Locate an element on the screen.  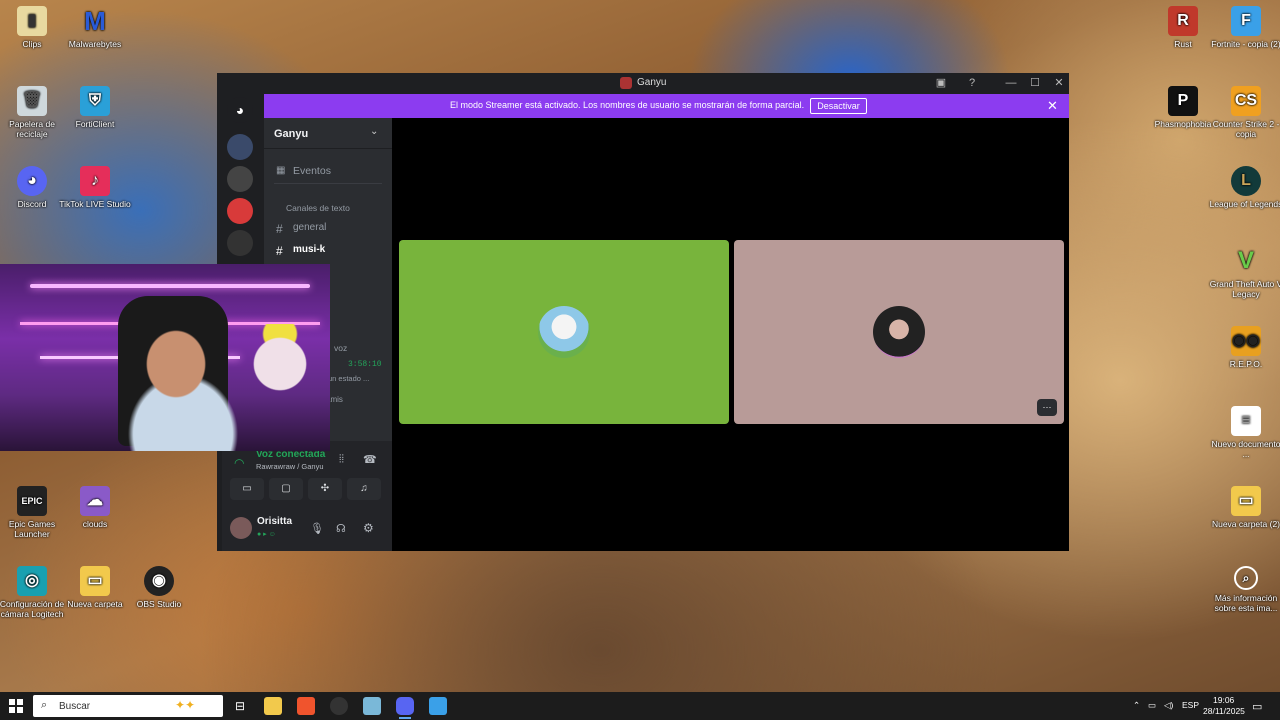
events-link: Eventos is located at coordinates (312, 171).